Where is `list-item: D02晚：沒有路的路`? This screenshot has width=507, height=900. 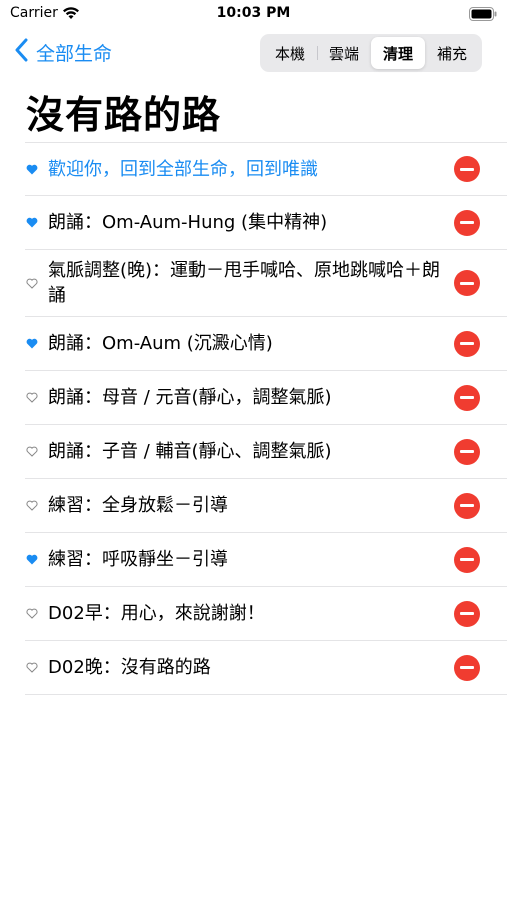 list-item: D02晚：沒有路的路 is located at coordinates (266, 668).